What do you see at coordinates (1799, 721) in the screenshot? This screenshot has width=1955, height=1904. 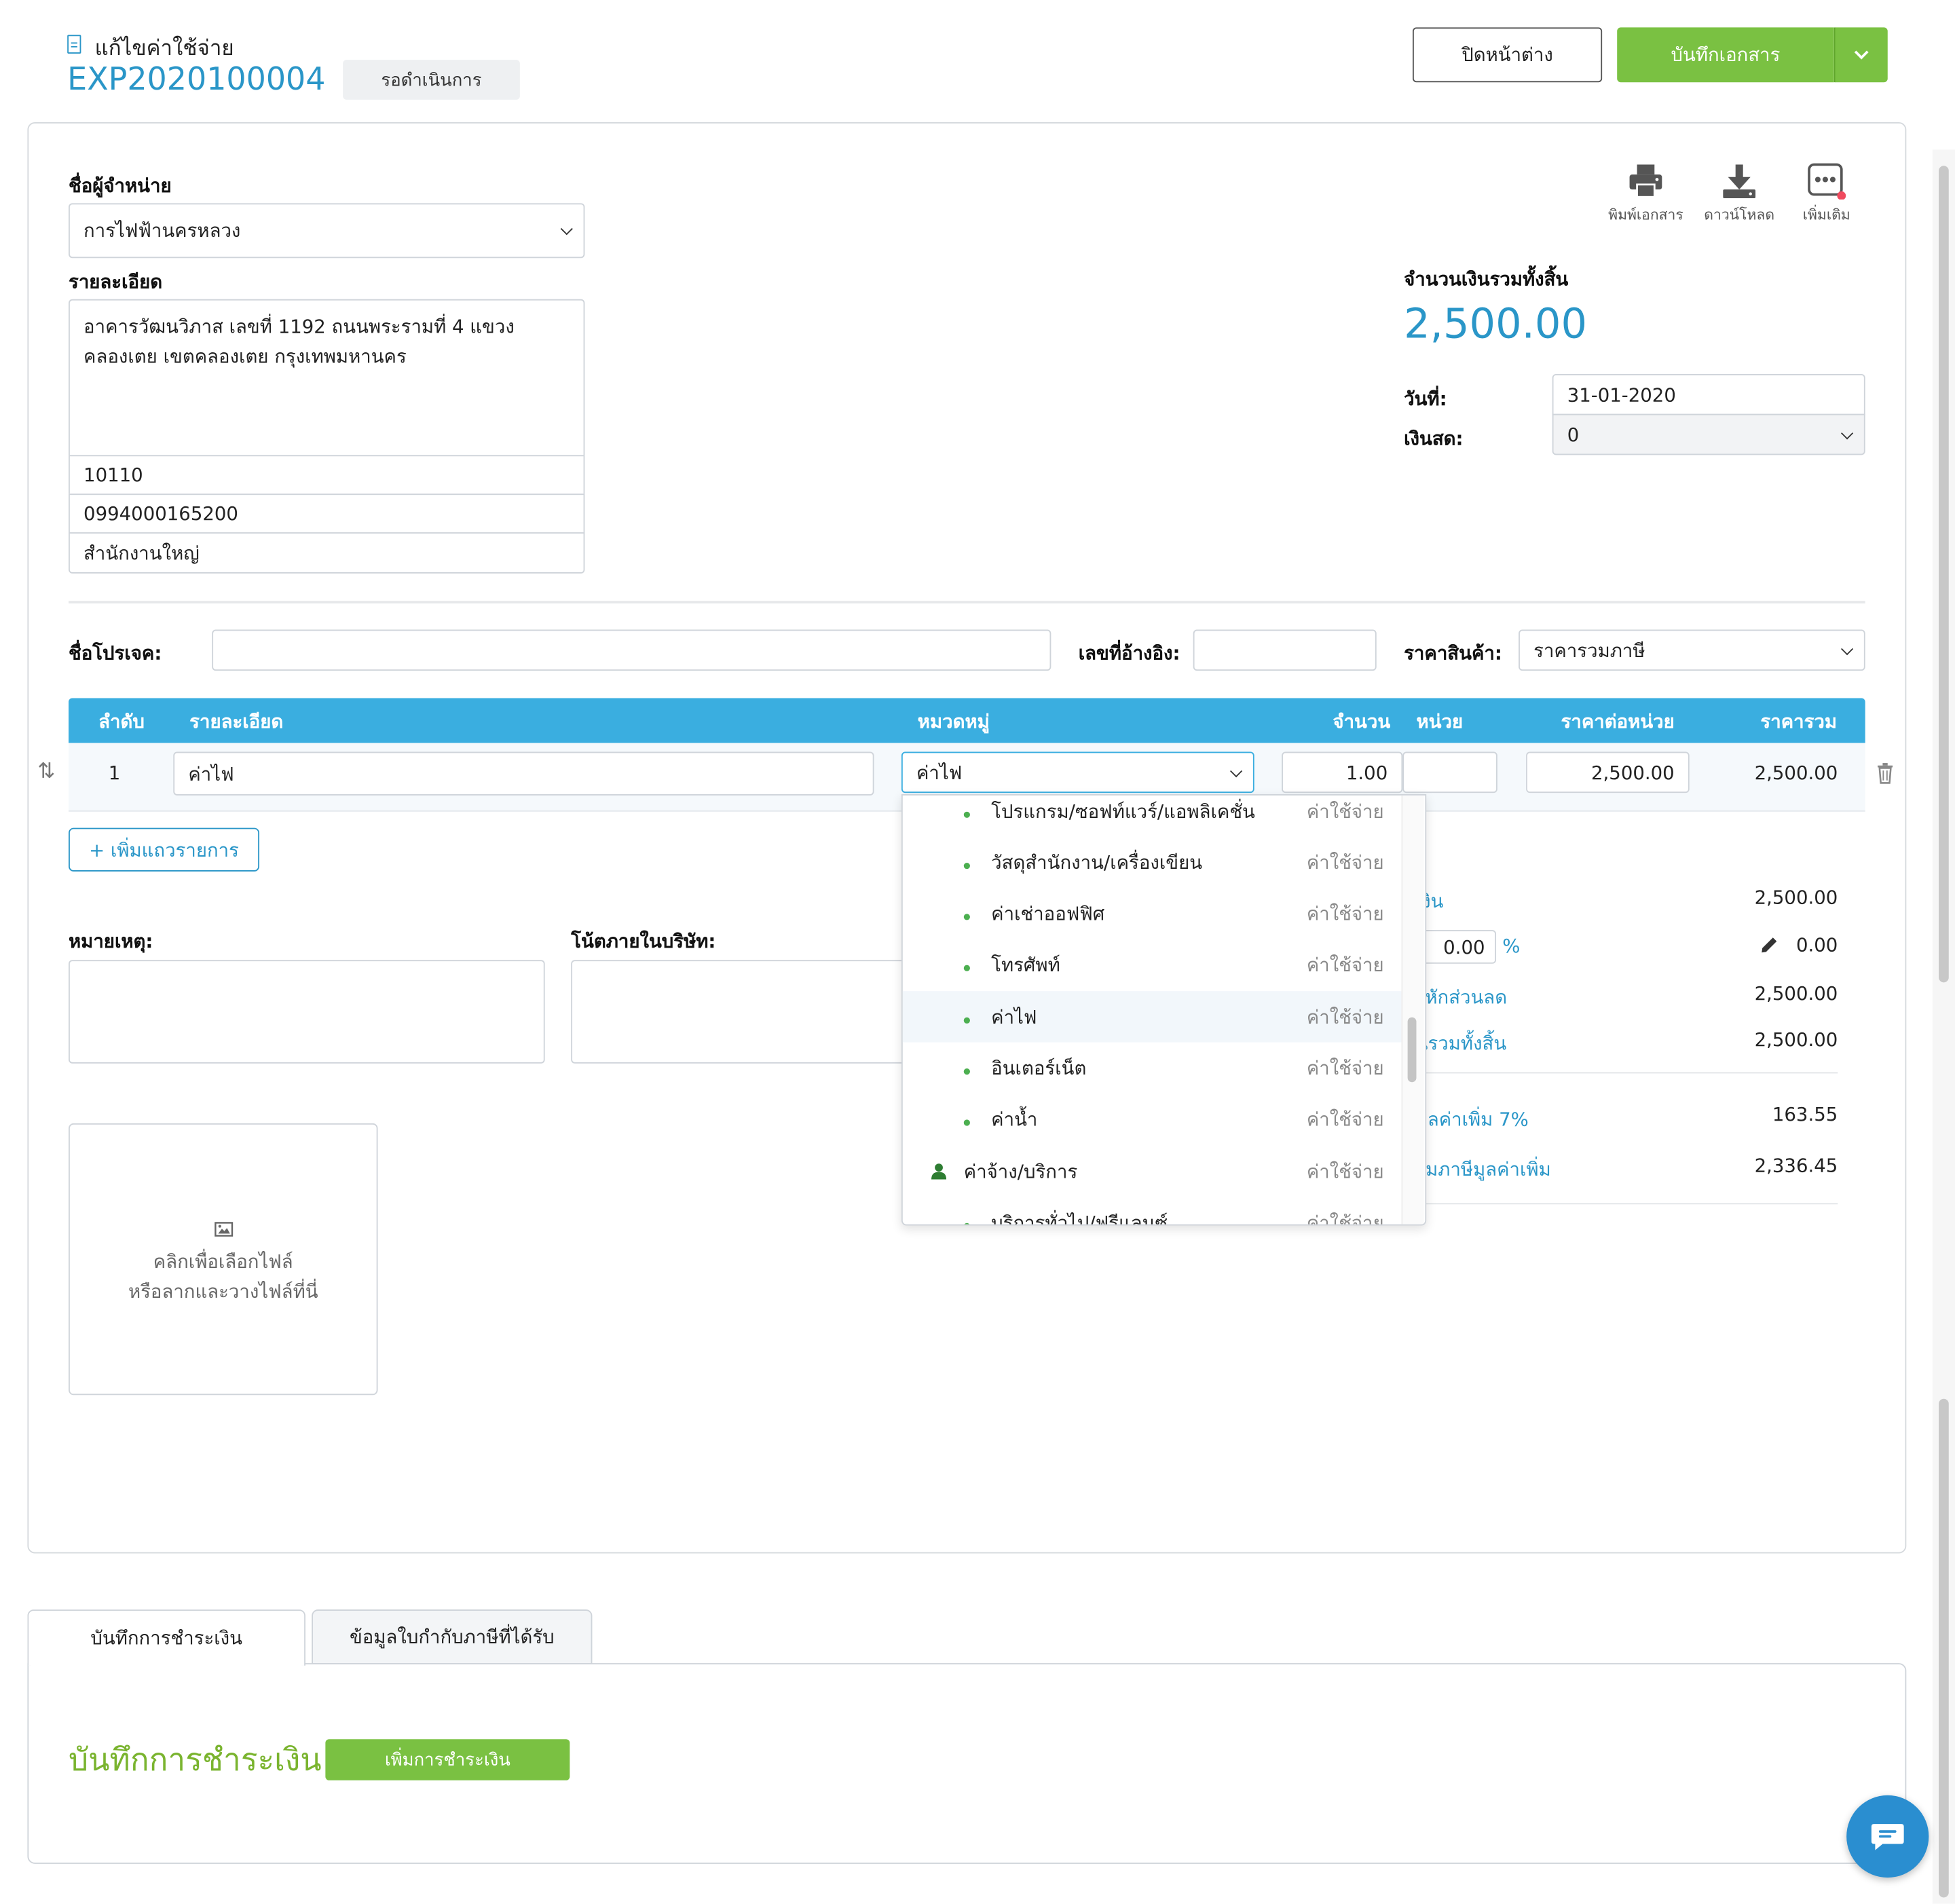 I see `header-total: ราคารวม` at bounding box center [1799, 721].